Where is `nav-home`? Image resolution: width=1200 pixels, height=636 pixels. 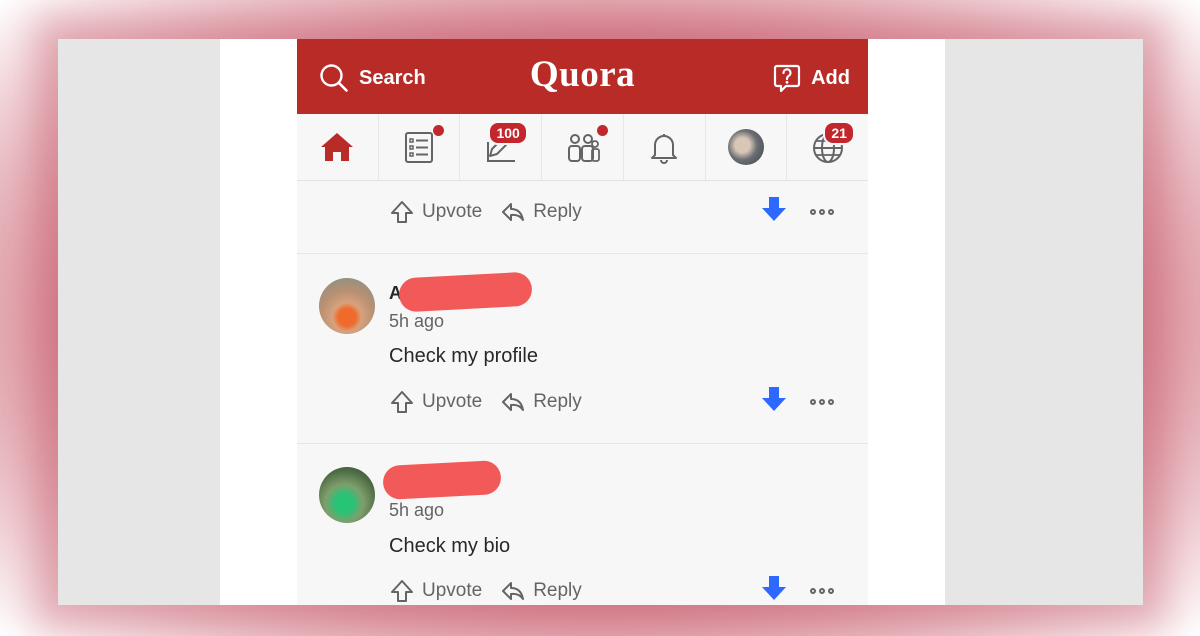 nav-home is located at coordinates (338, 147).